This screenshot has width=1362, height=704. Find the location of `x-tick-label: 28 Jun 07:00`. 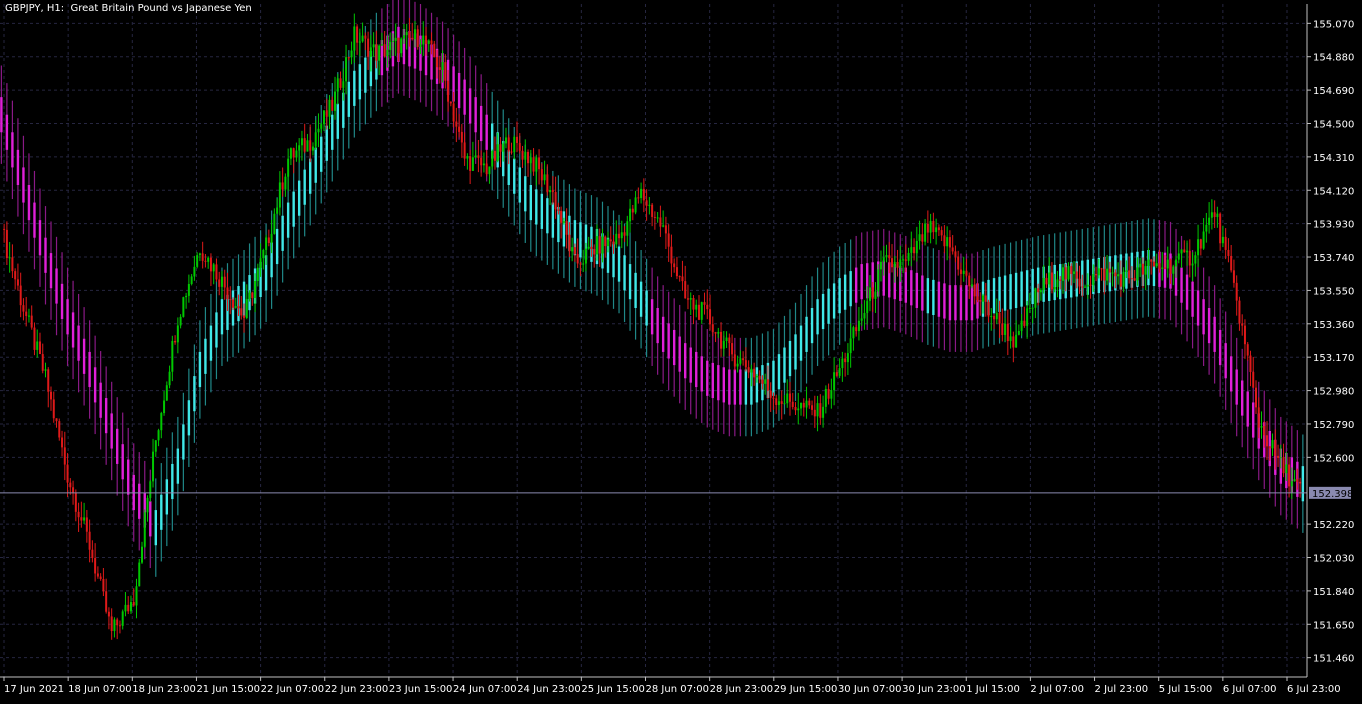

x-tick-label: 28 Jun 07:00 is located at coordinates (678, 689).